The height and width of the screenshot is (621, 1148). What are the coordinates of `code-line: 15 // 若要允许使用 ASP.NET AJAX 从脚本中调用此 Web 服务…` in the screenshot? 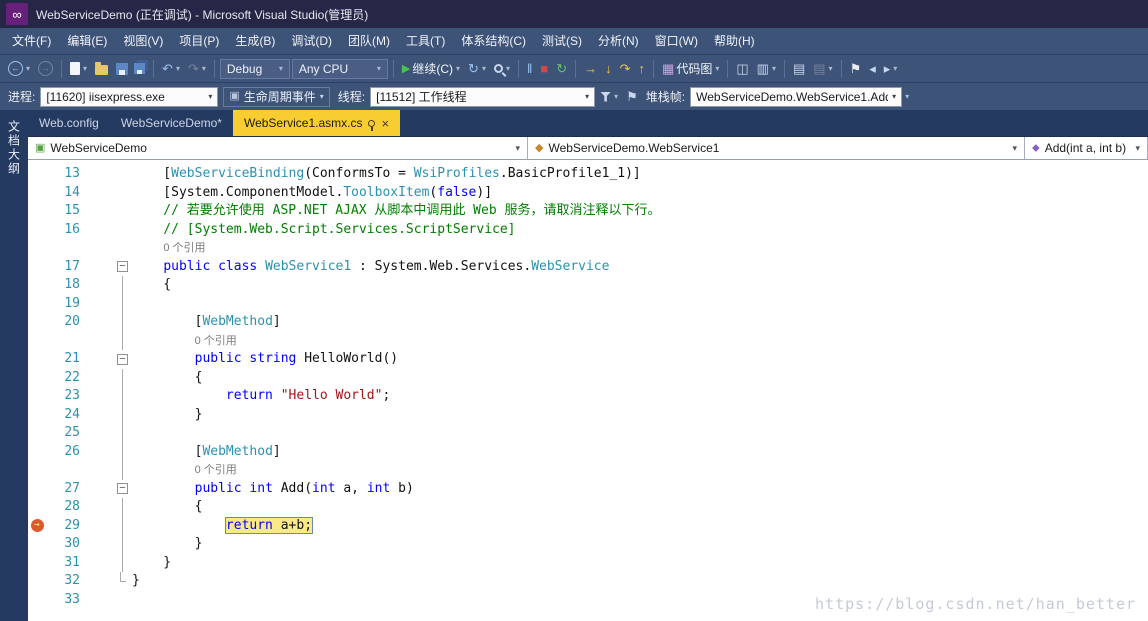 It's located at (588, 211).